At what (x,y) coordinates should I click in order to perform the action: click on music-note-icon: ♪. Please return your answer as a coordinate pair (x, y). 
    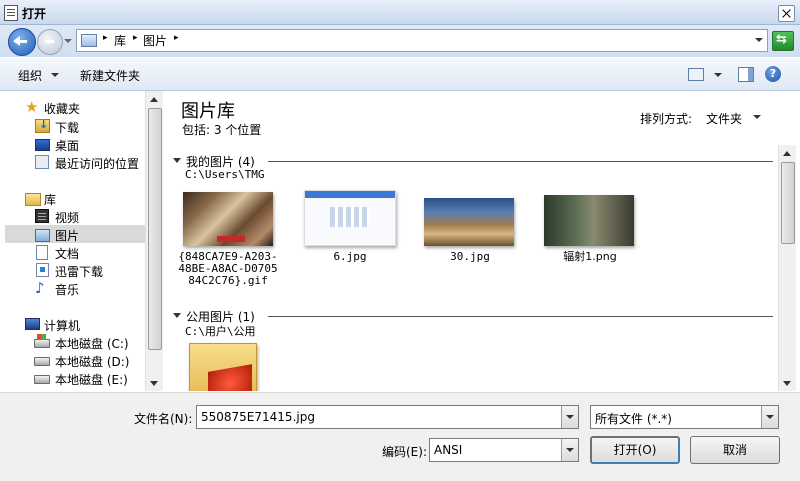
    Looking at the image, I should click on (40, 288).